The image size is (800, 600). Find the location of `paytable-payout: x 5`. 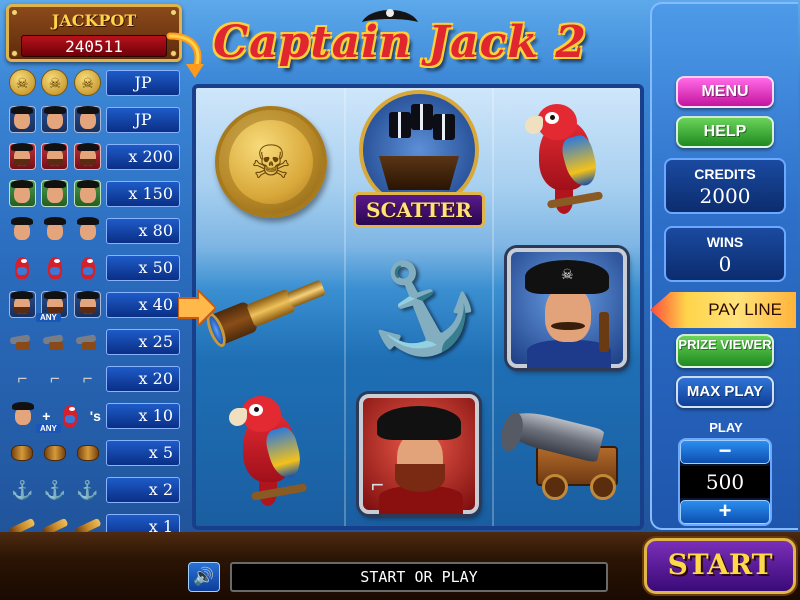

paytable-payout: x 5 is located at coordinates (143, 453).